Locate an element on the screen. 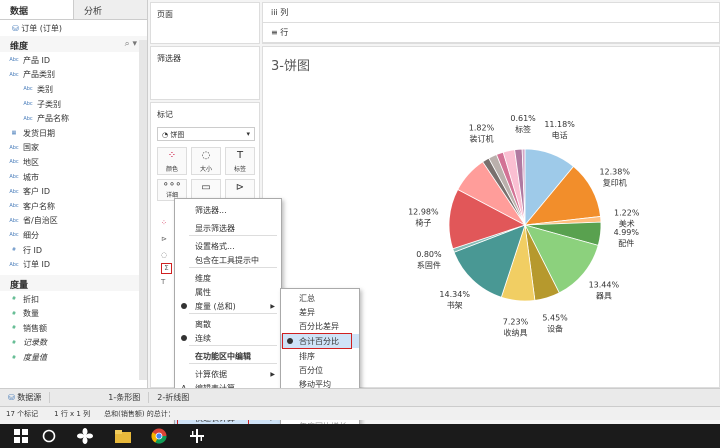  submenu-item: 百分比差异 is located at coordinates (320, 326).